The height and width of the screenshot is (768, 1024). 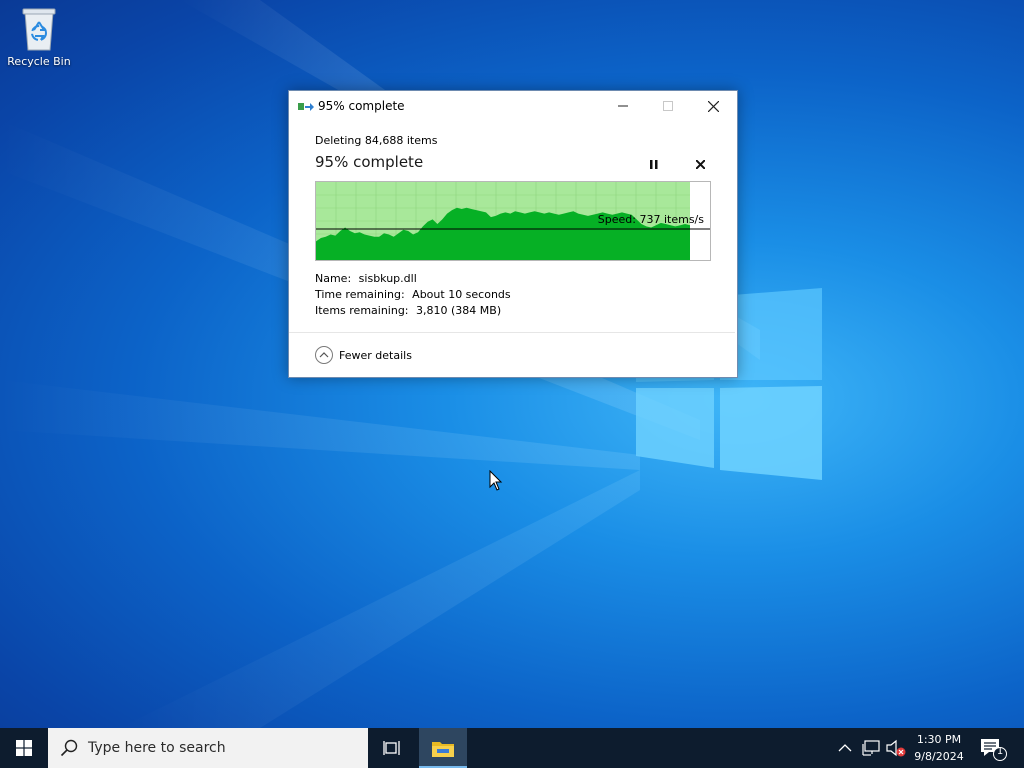 I want to click on cancel-button, so click(x=700, y=164).